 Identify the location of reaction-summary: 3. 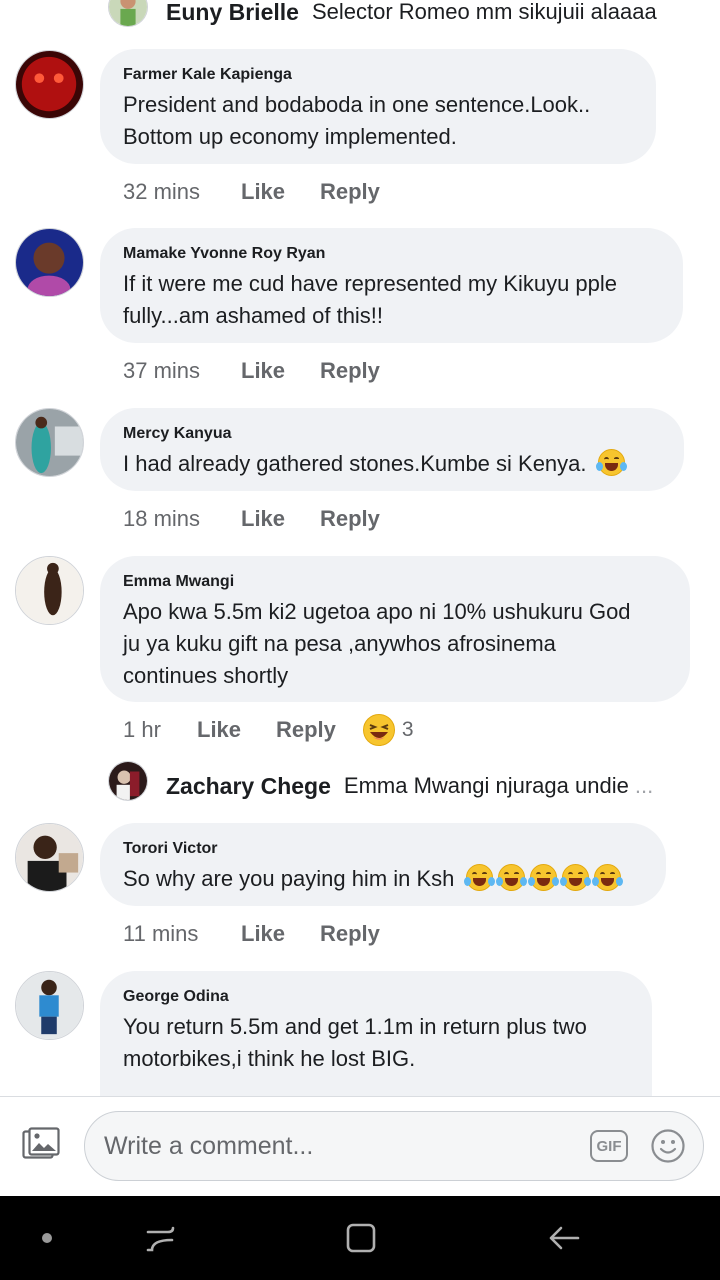
(388, 730).